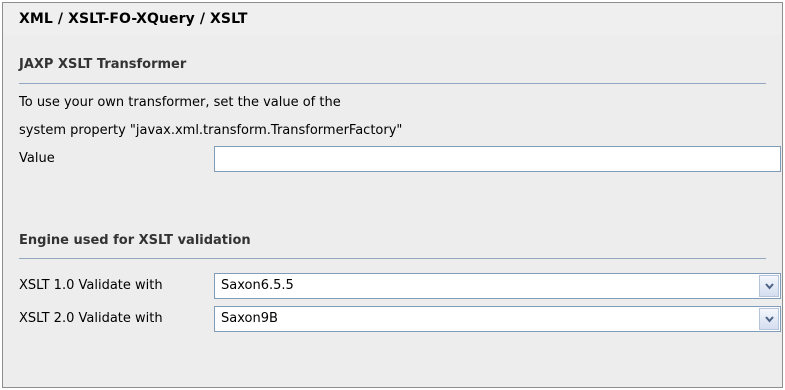 The image size is (785, 390). Describe the element at coordinates (497, 159) in the screenshot. I see `transformer-factory-value-input` at that location.